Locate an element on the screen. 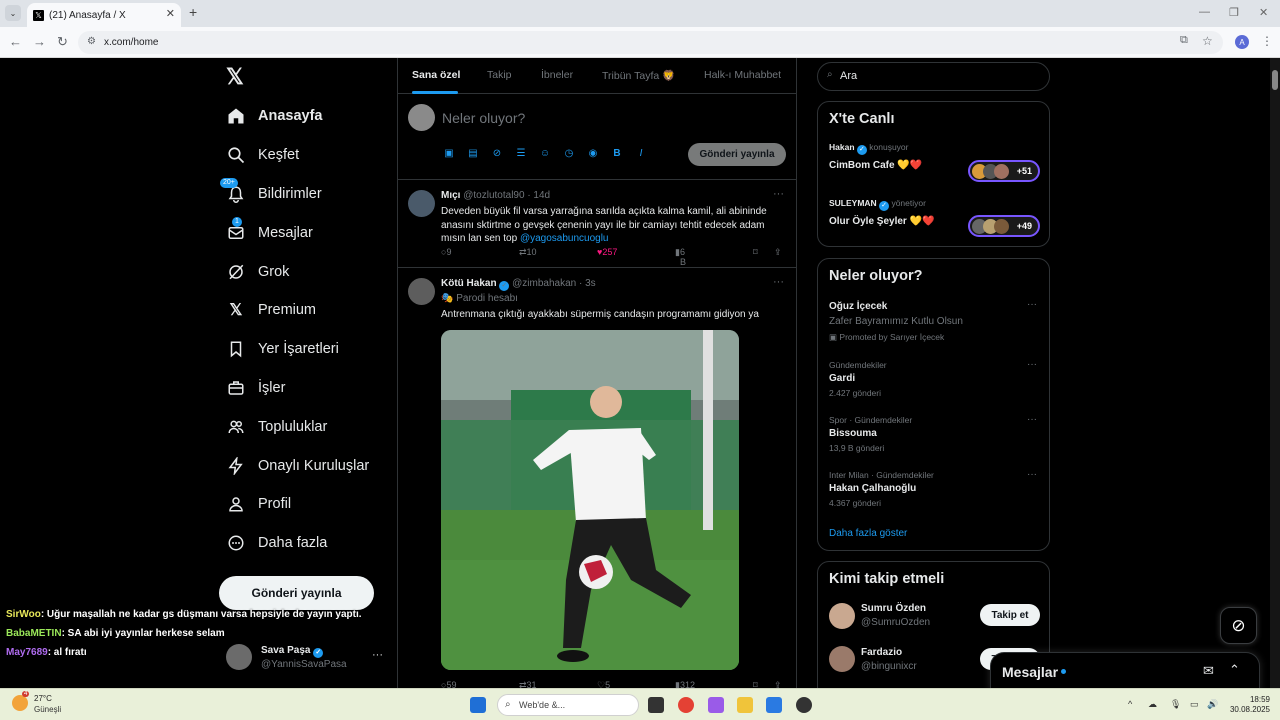 This screenshot has height=720, width=1280. views-button: ▮ 312 B is located at coordinates (685, 684).